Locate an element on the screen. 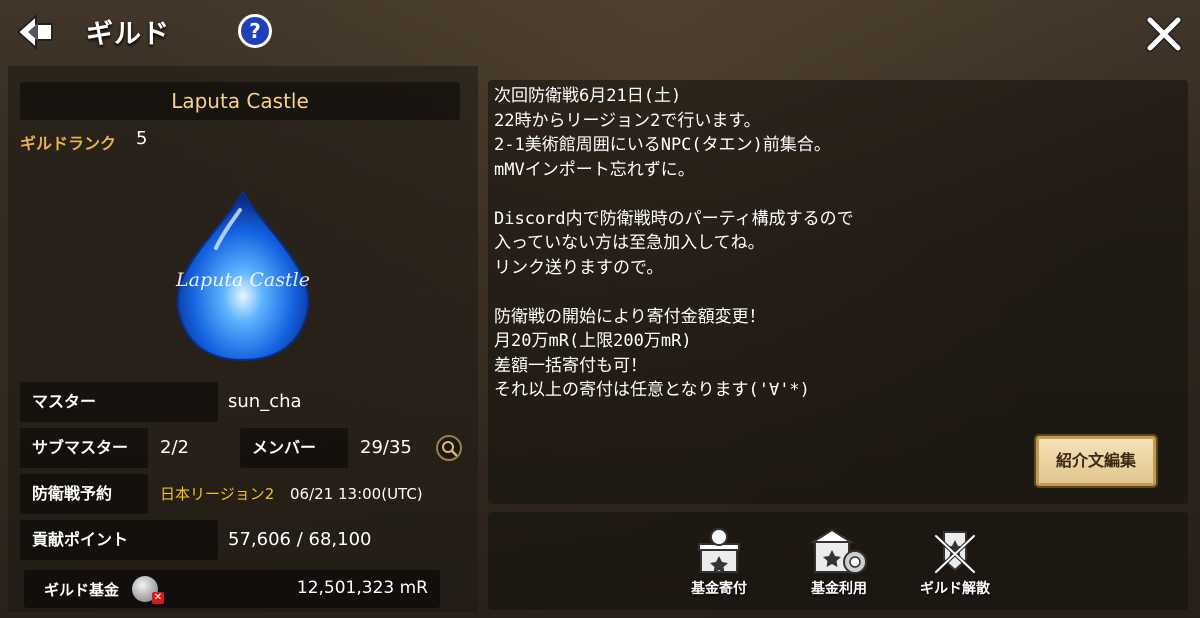 The image size is (1200, 618). use-fund-label: 基金利用 is located at coordinates (839, 589).